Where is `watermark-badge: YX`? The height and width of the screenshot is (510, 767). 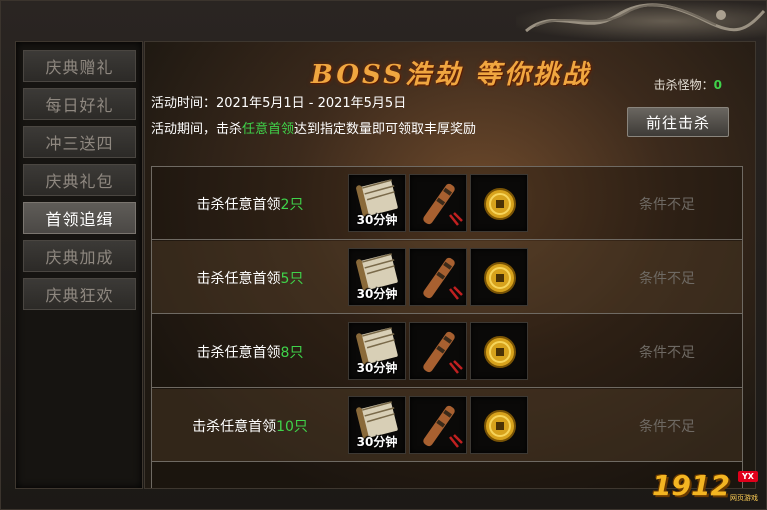 watermark-badge: YX is located at coordinates (748, 476).